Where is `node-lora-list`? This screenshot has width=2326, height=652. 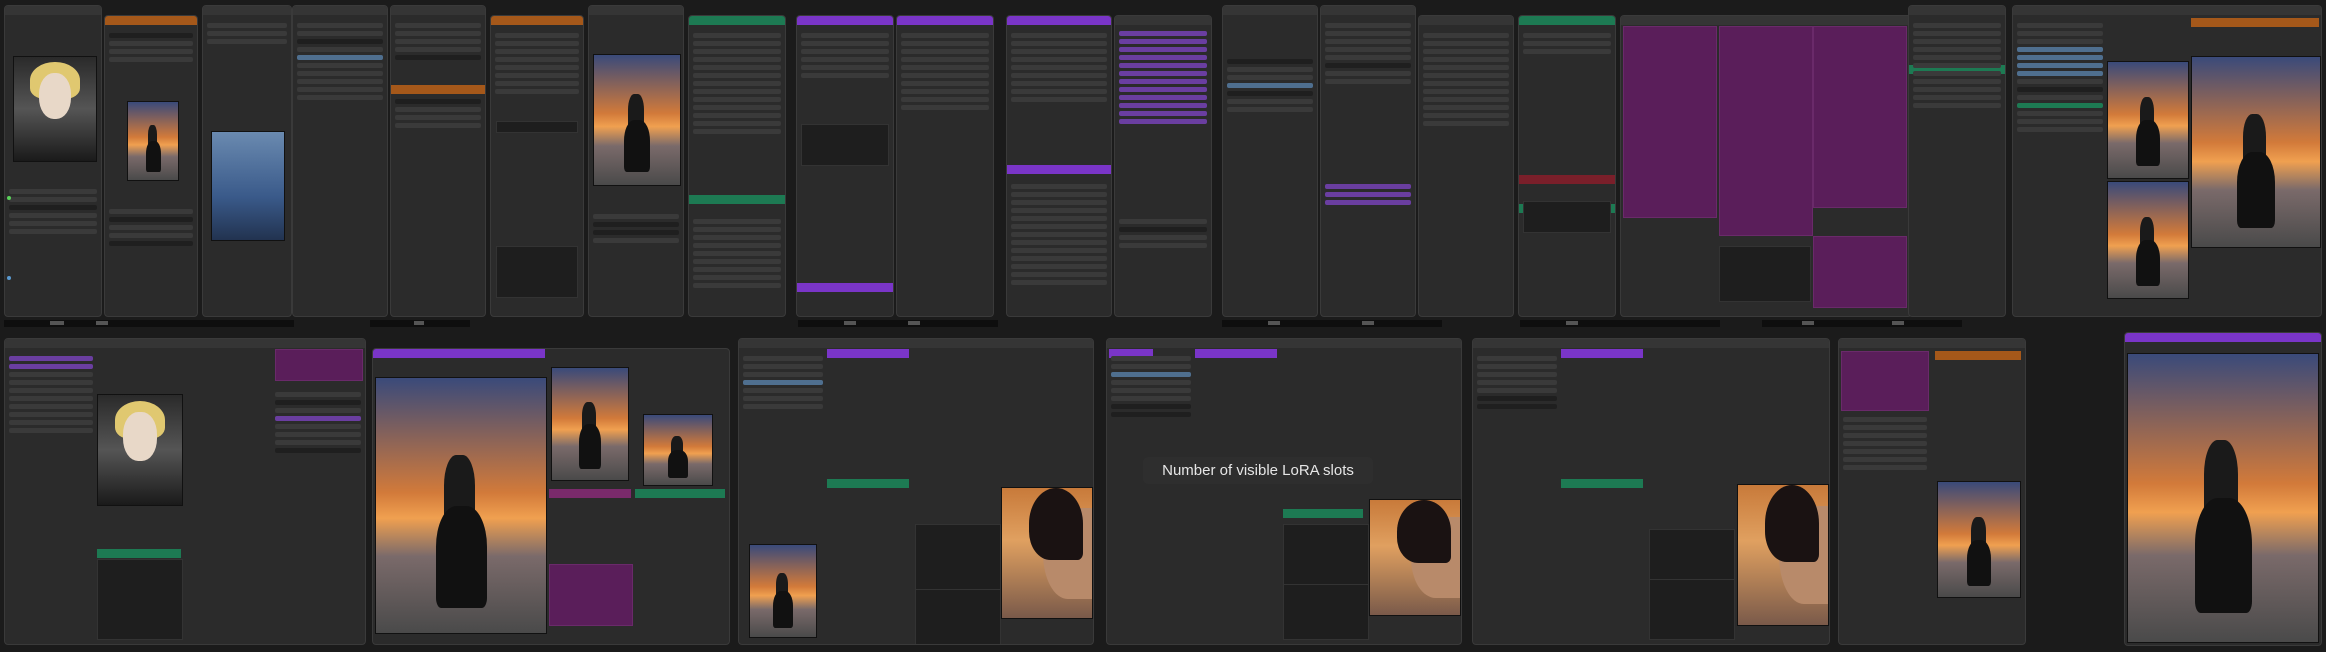 node-lora-list is located at coordinates (1163, 166).